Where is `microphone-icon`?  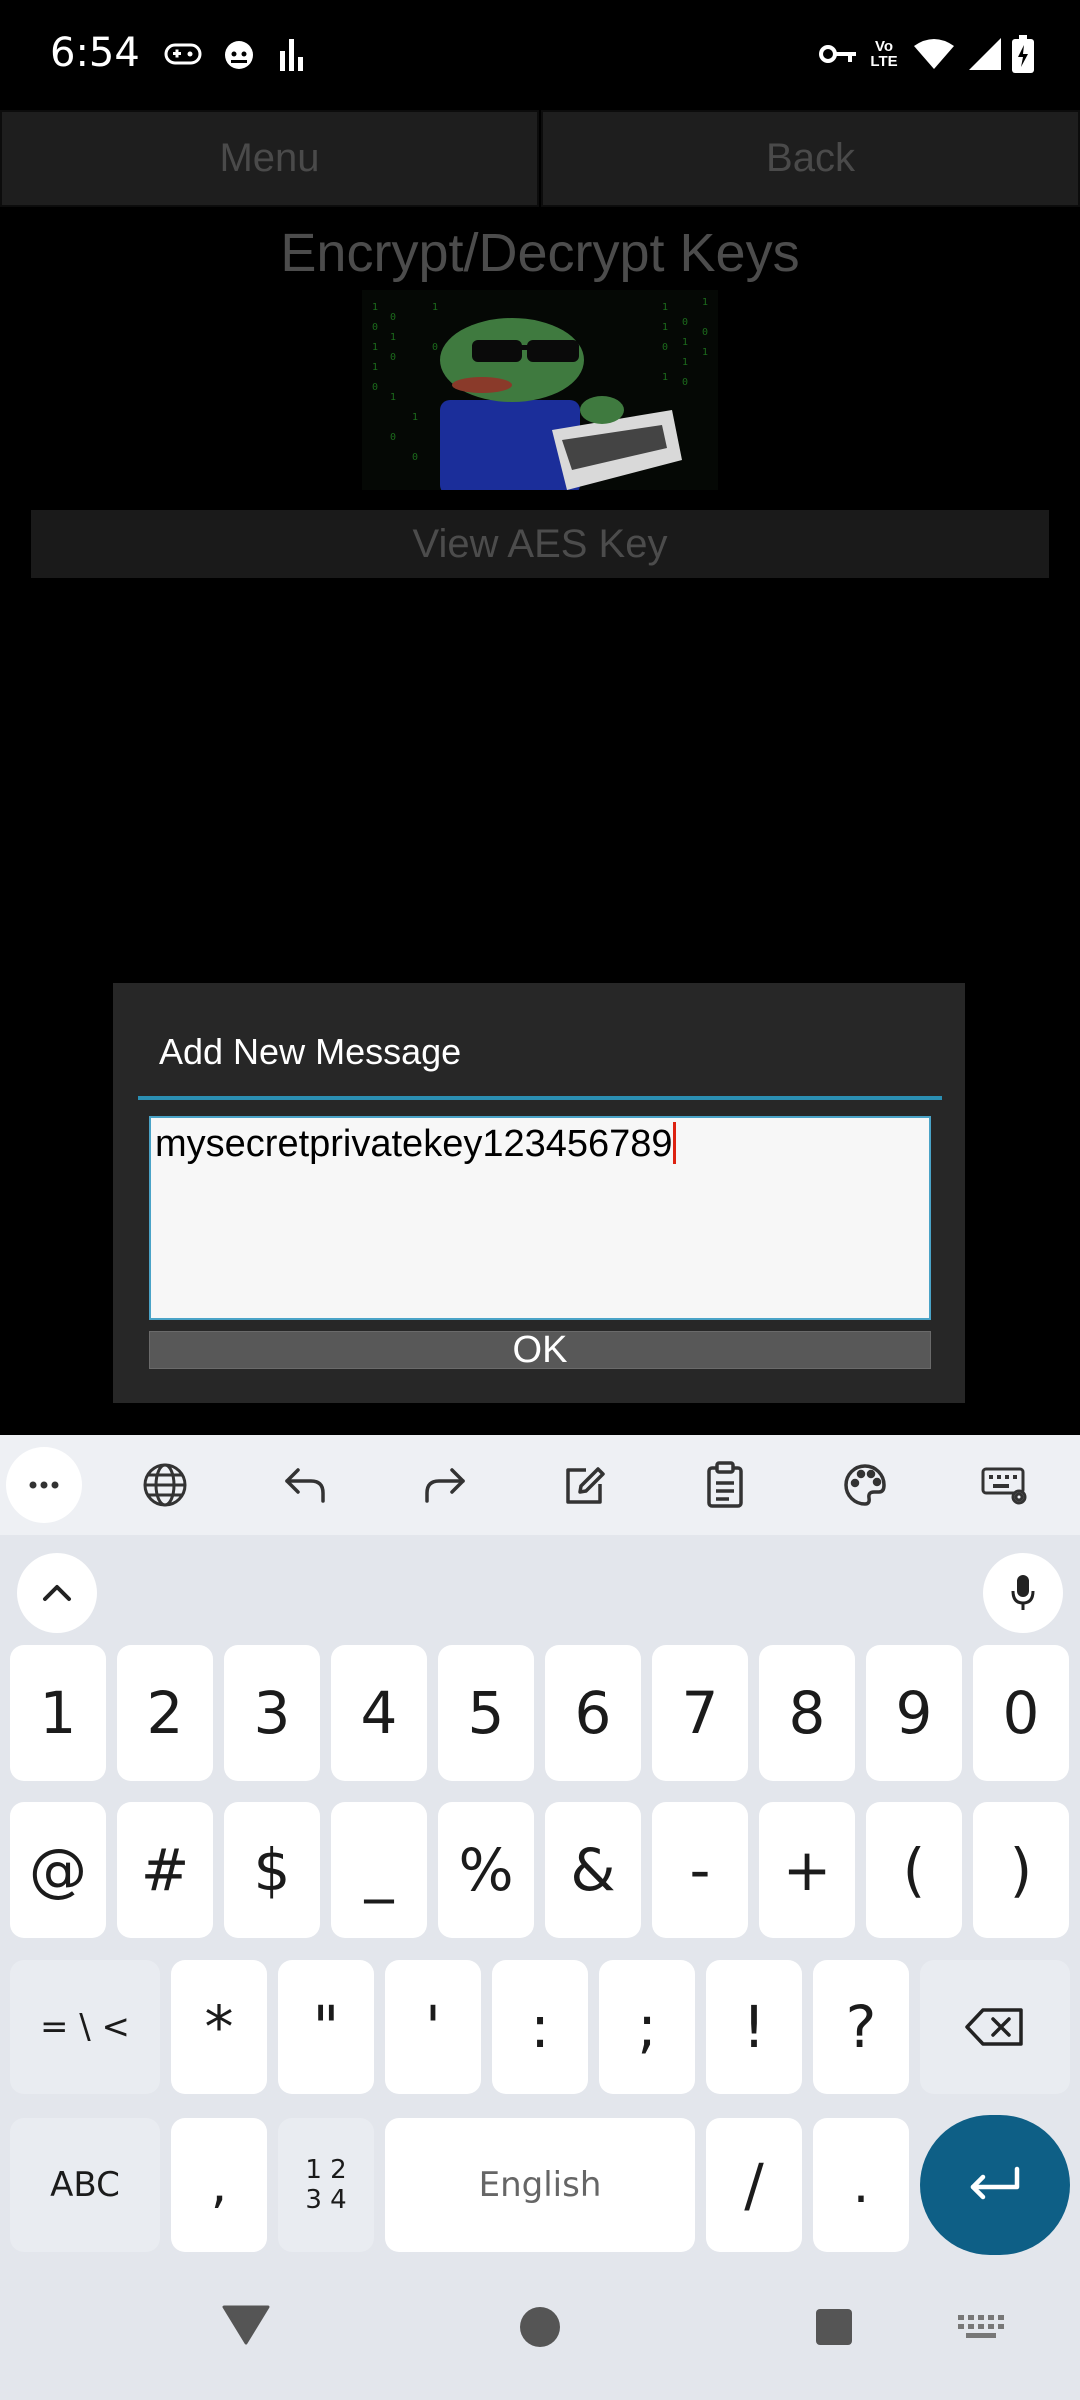
microphone-icon is located at coordinates (1023, 1593).